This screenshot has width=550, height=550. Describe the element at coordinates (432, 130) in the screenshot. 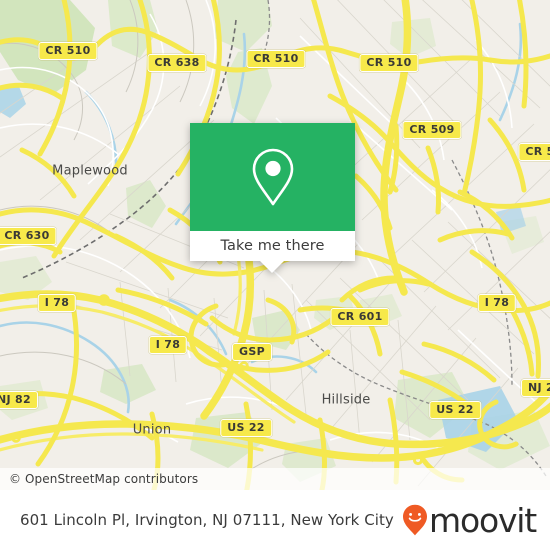

I see `road-shield: CR 509` at that location.